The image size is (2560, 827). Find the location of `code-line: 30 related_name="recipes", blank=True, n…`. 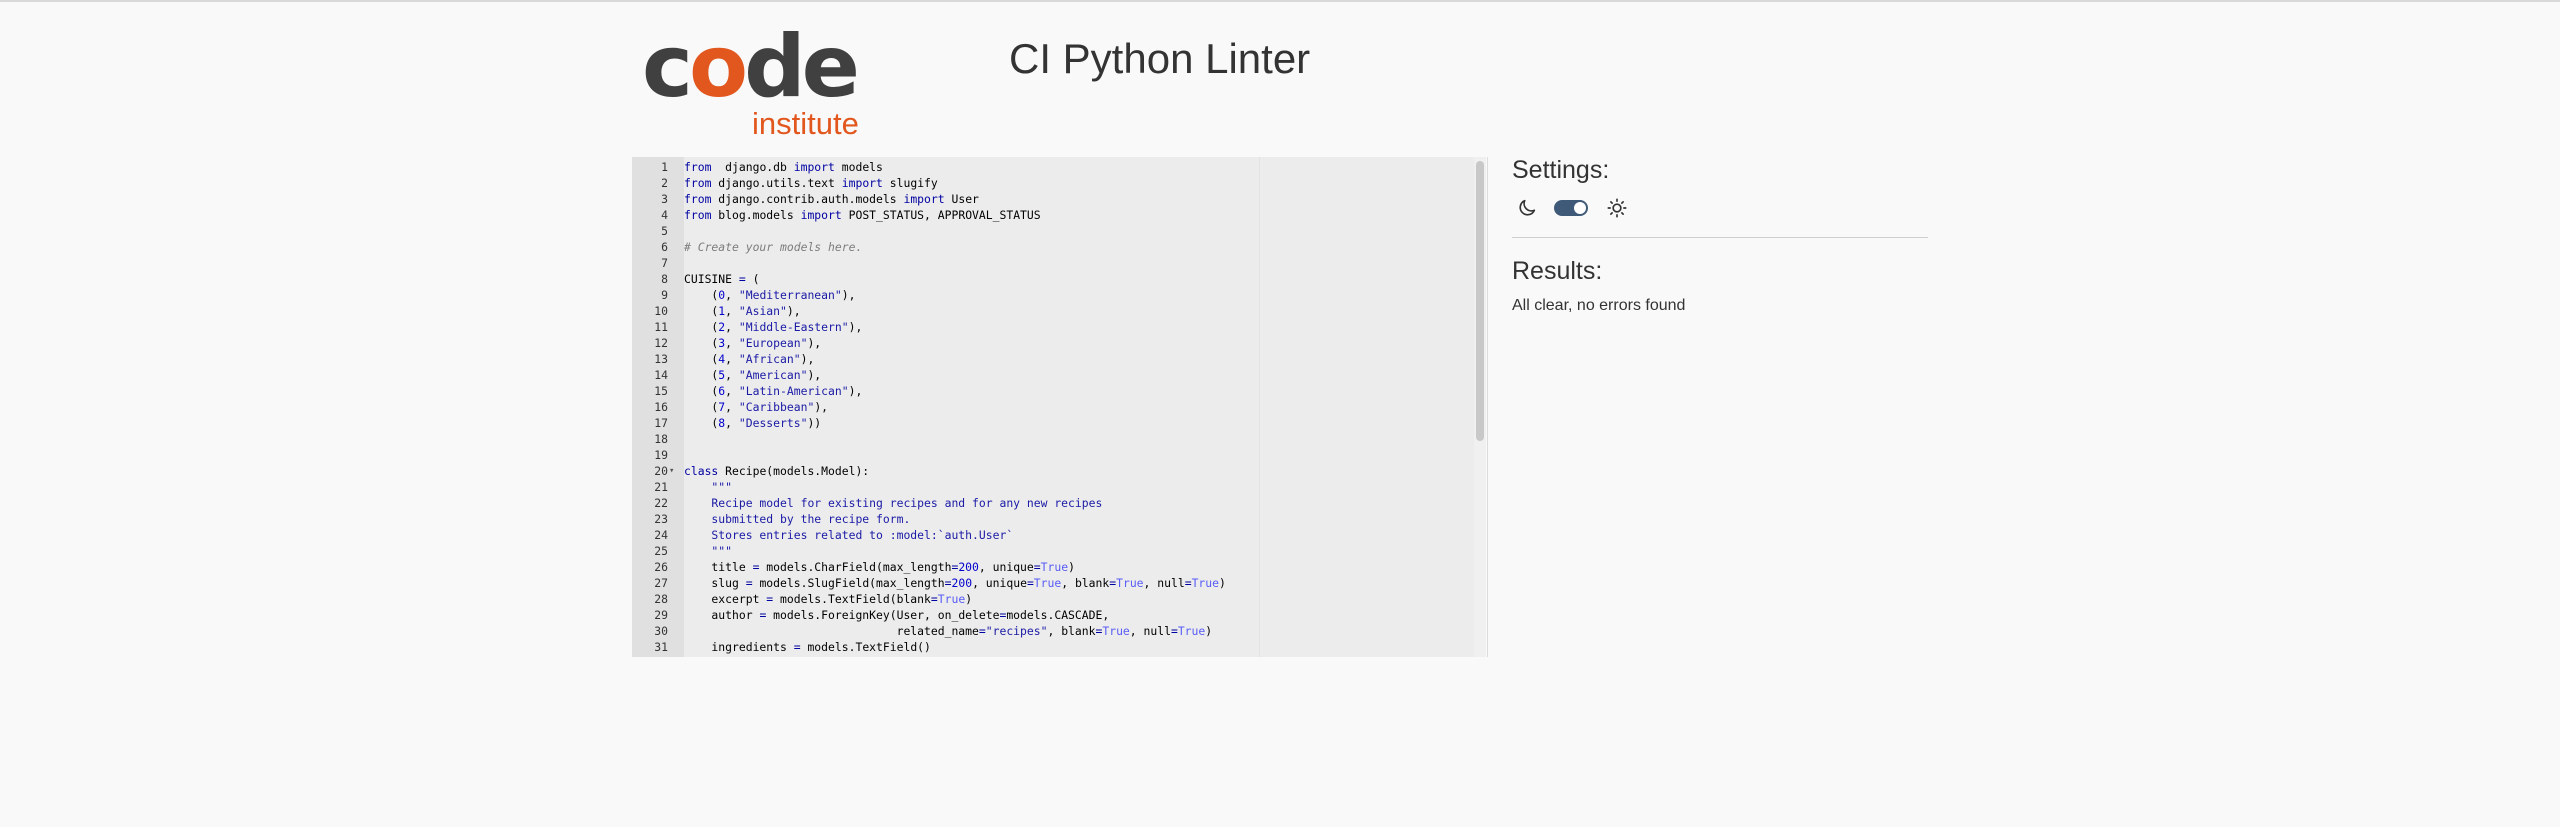

code-line: 30 related_name="recipes", blank=True, n… is located at coordinates (1053, 631).